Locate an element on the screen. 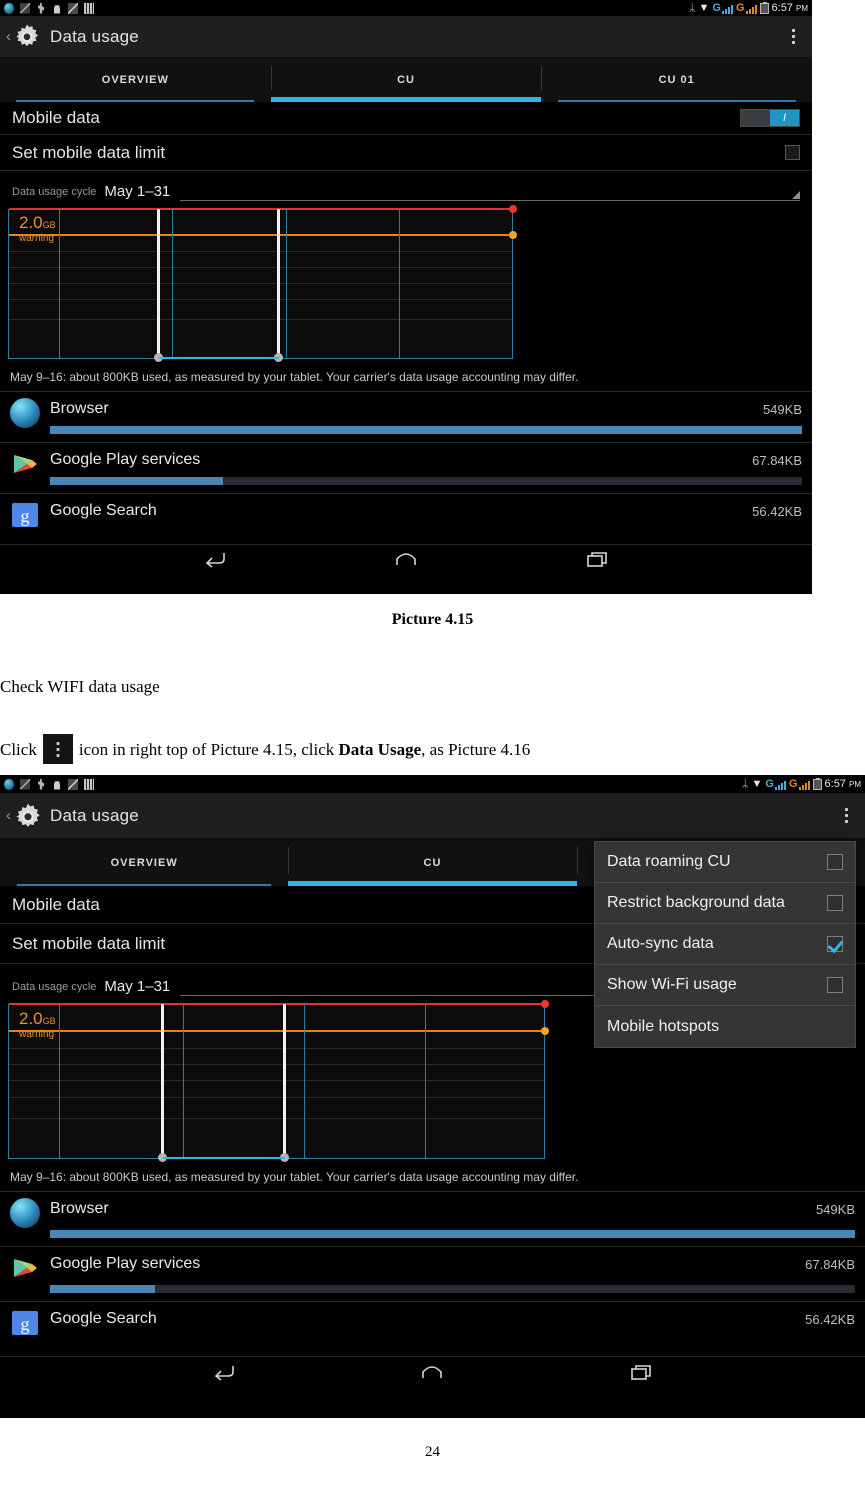  page-title: Data usage is located at coordinates (94, 815).